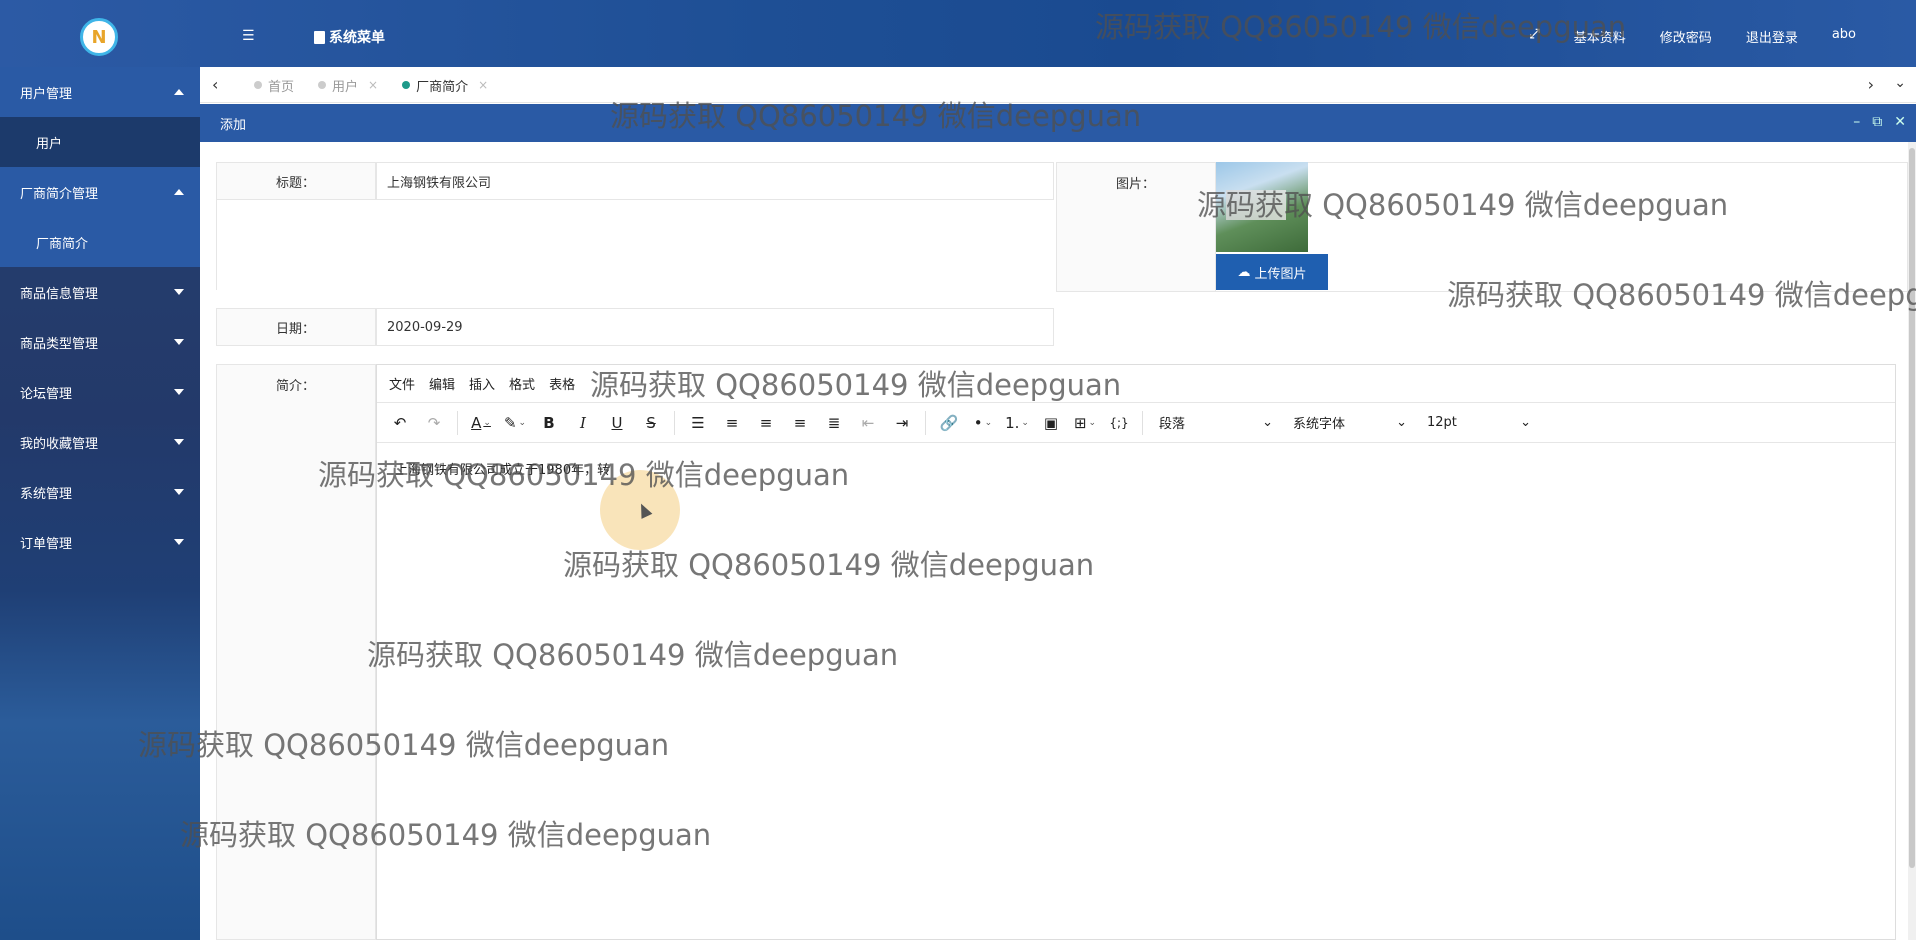 The width and height of the screenshot is (1916, 940). I want to click on tab-bar: ‹ 首页 用户 × 厂商简介 × › ⌄, so click(1058, 85).